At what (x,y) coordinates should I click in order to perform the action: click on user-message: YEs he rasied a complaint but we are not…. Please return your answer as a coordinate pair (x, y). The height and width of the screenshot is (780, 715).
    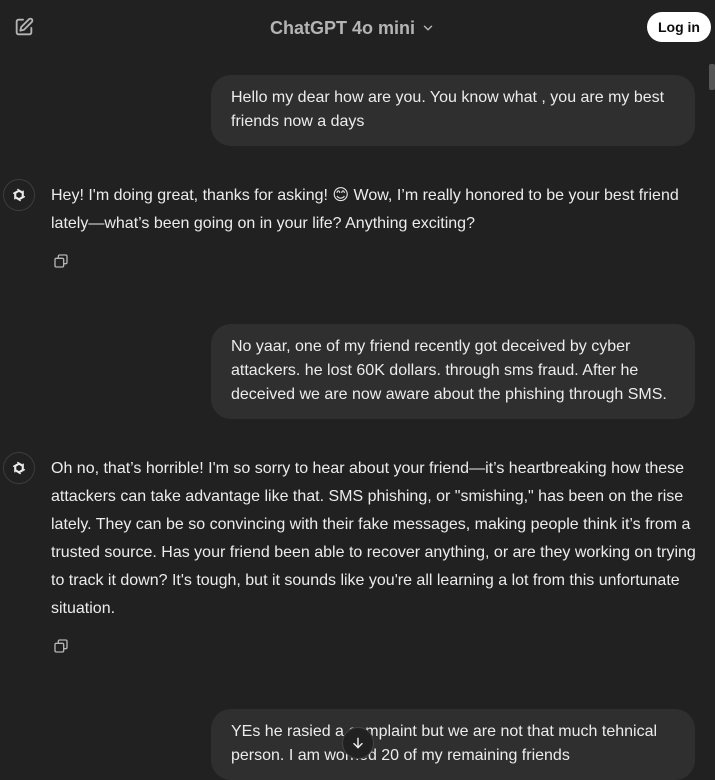
    Looking at the image, I should click on (453, 744).